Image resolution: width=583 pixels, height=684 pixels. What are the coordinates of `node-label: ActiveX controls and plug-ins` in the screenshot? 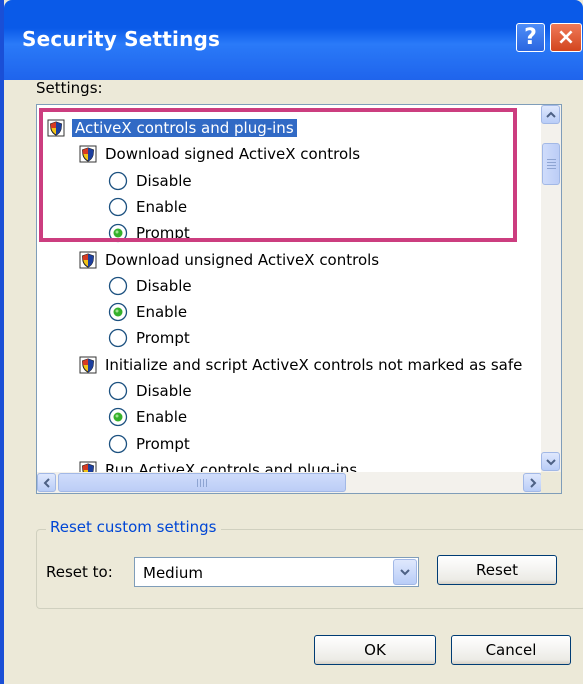 It's located at (184, 128).